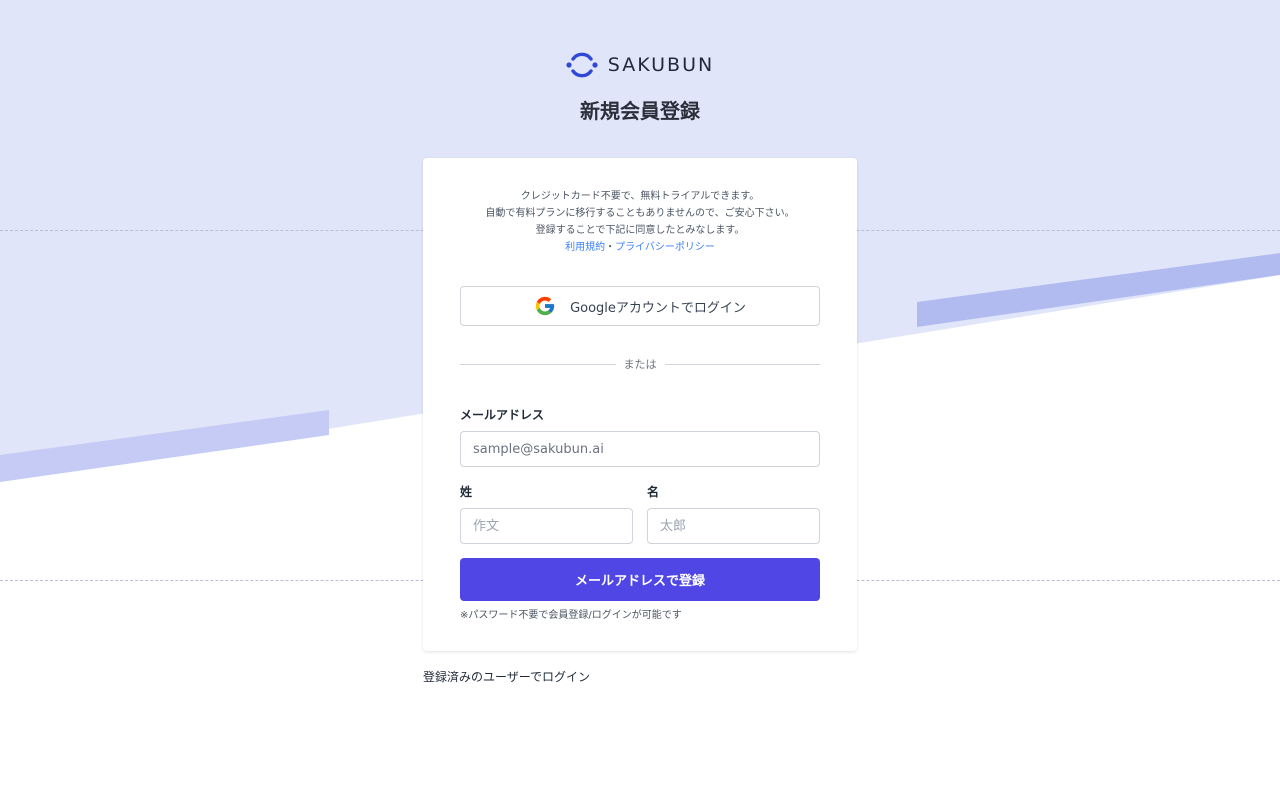  What do you see at coordinates (585, 247) in the screenshot?
I see `terms-link: 利用規約` at bounding box center [585, 247].